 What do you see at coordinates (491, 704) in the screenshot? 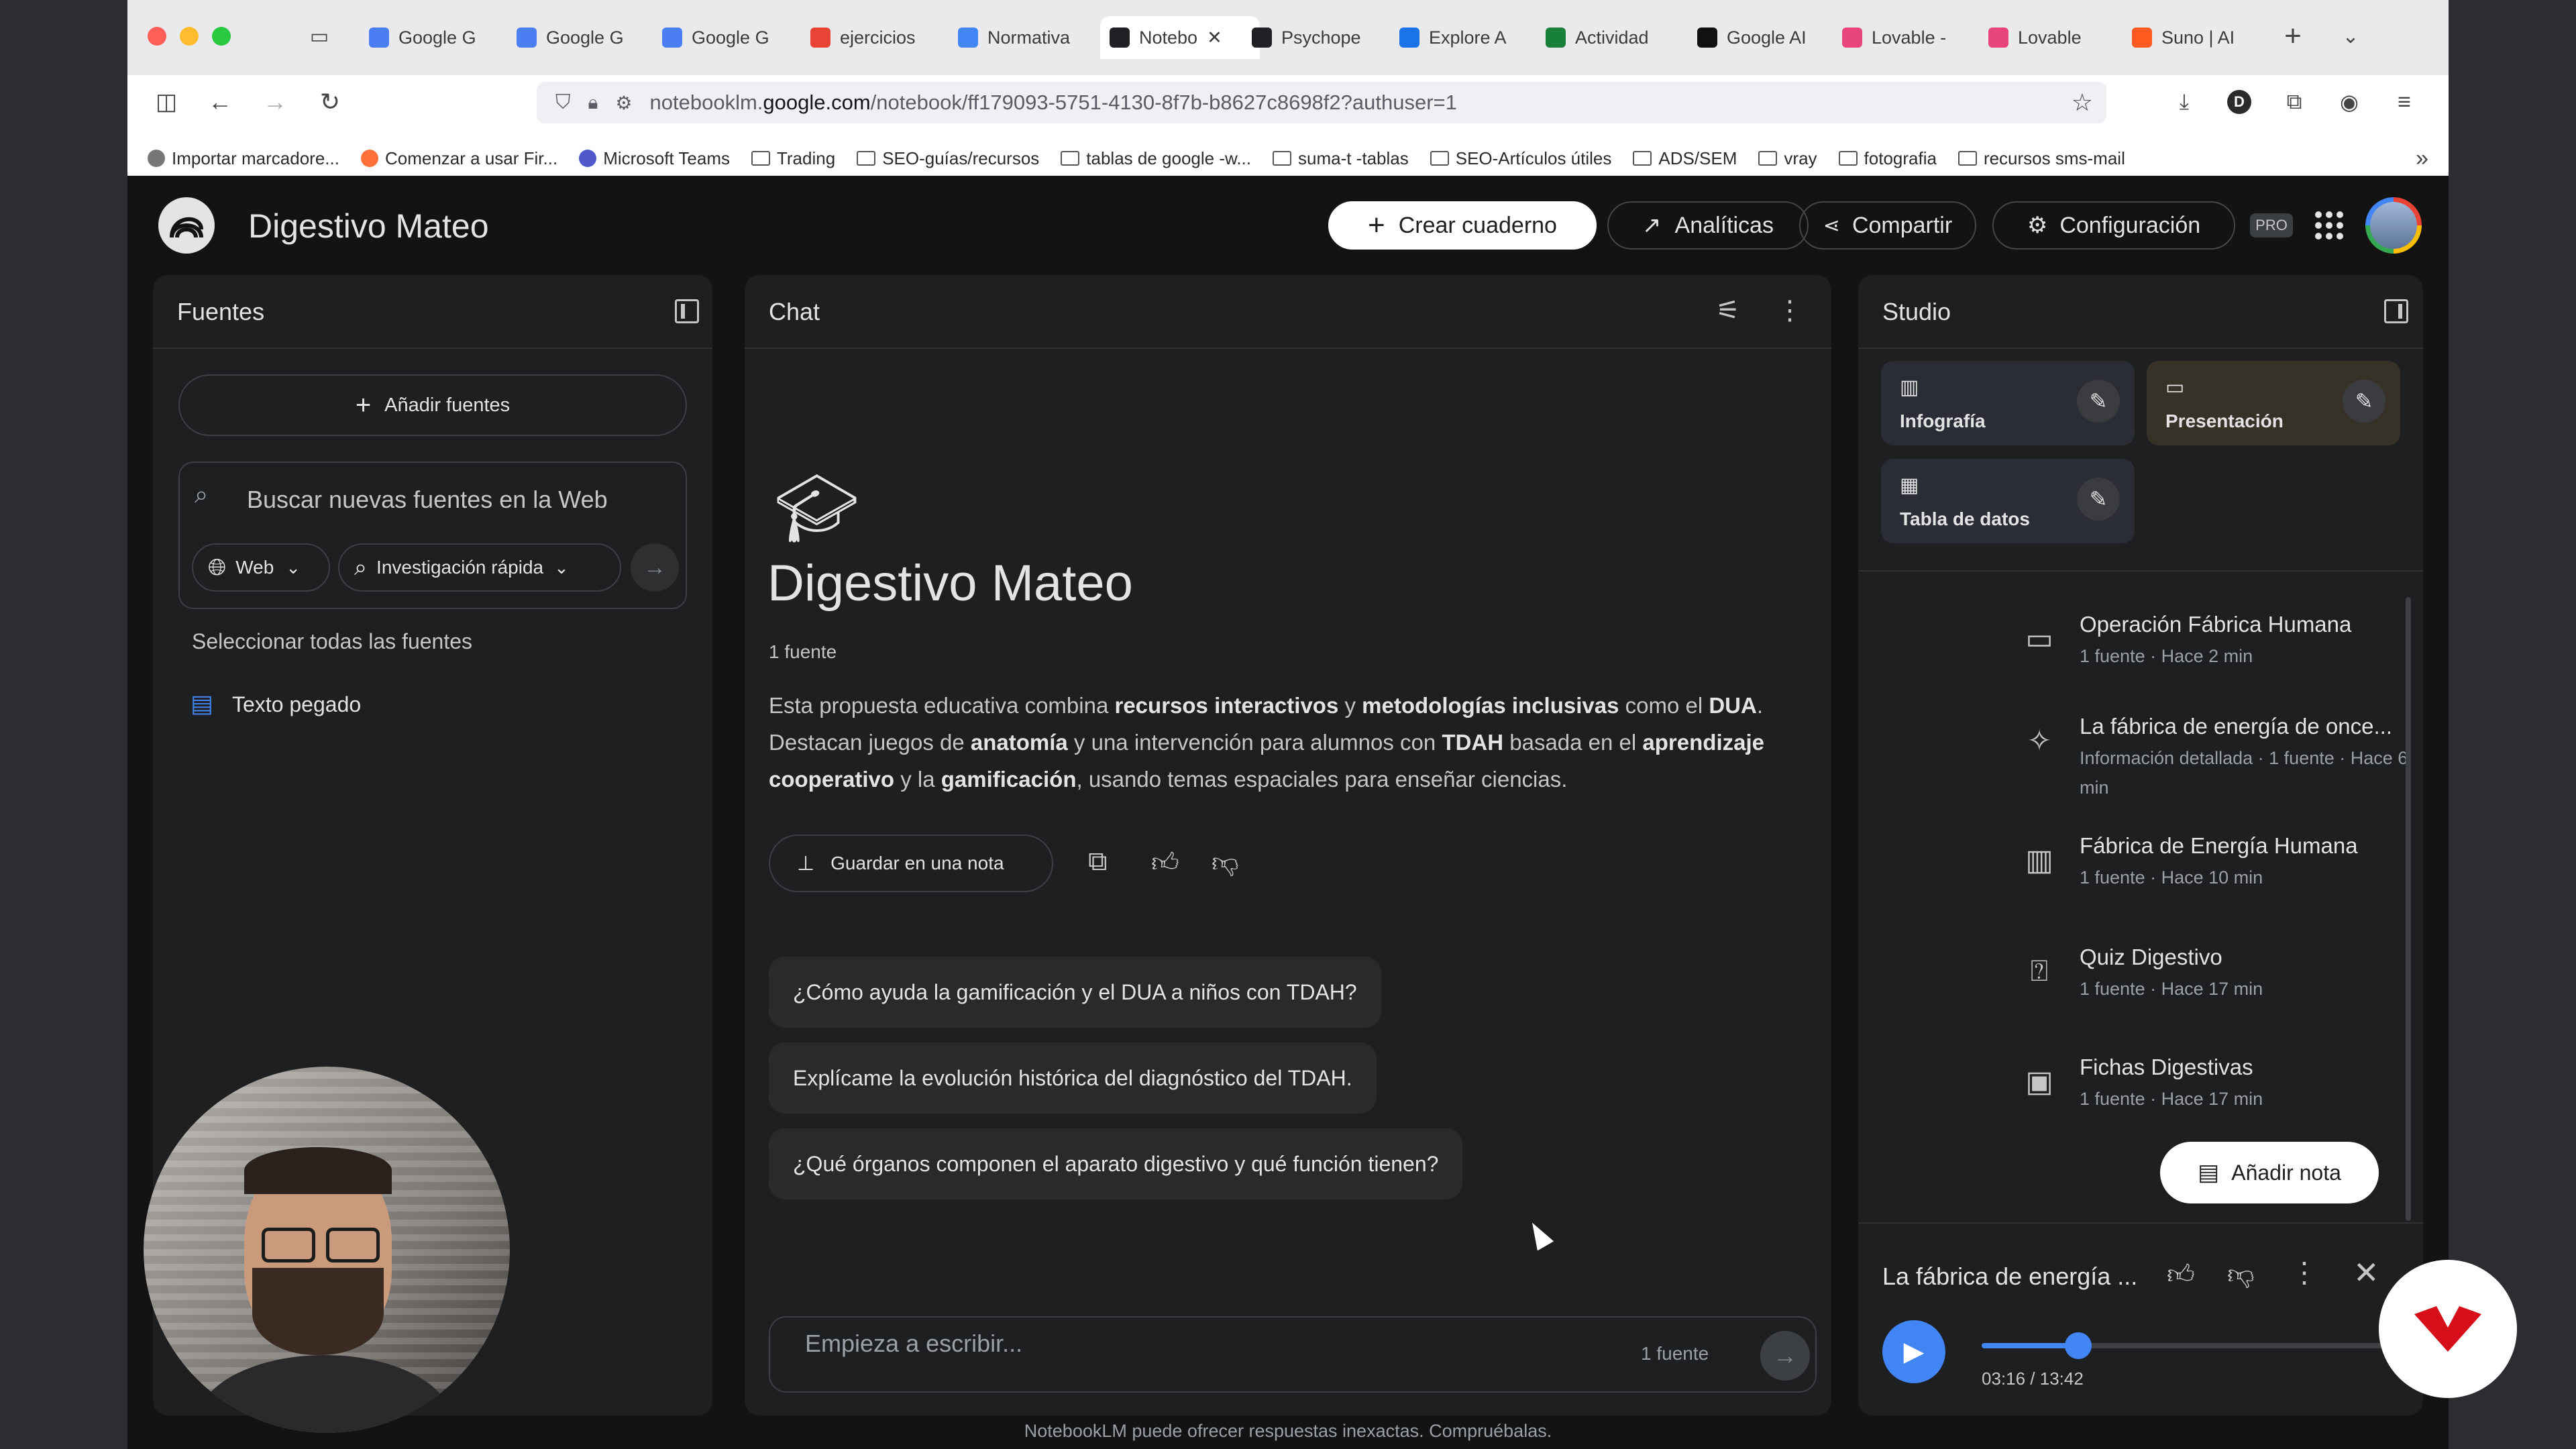
I see `source-item: ▤Texto pegado✓` at bounding box center [491, 704].